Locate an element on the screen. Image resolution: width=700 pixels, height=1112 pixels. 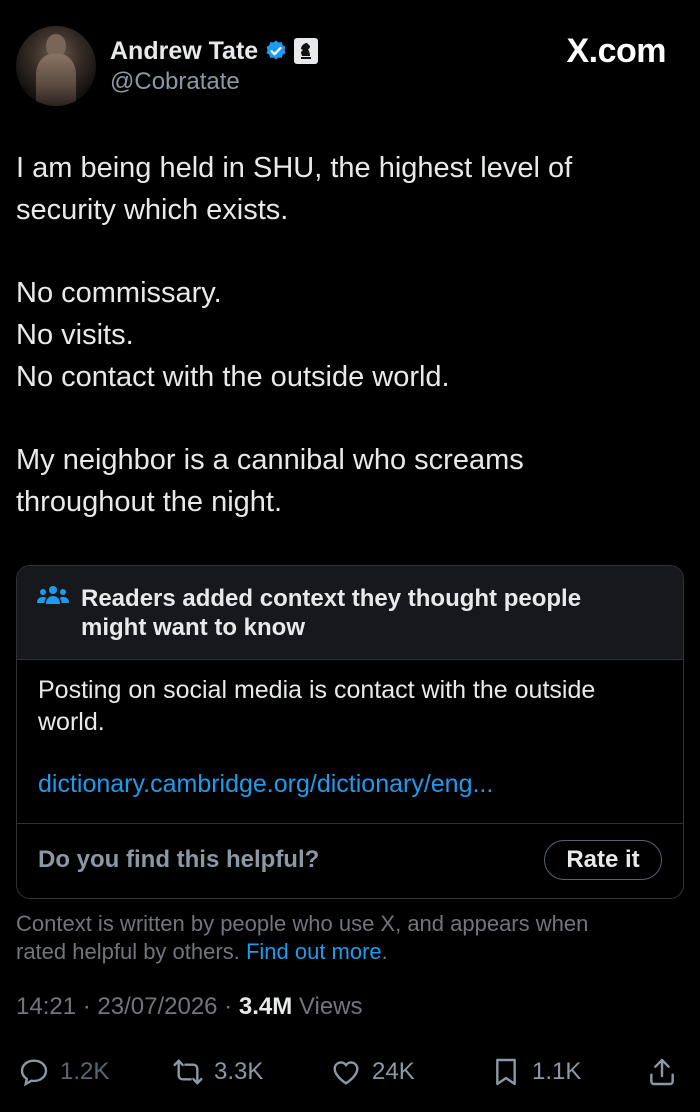
author-row: Andrew Tate is located at coordinates (214, 51).